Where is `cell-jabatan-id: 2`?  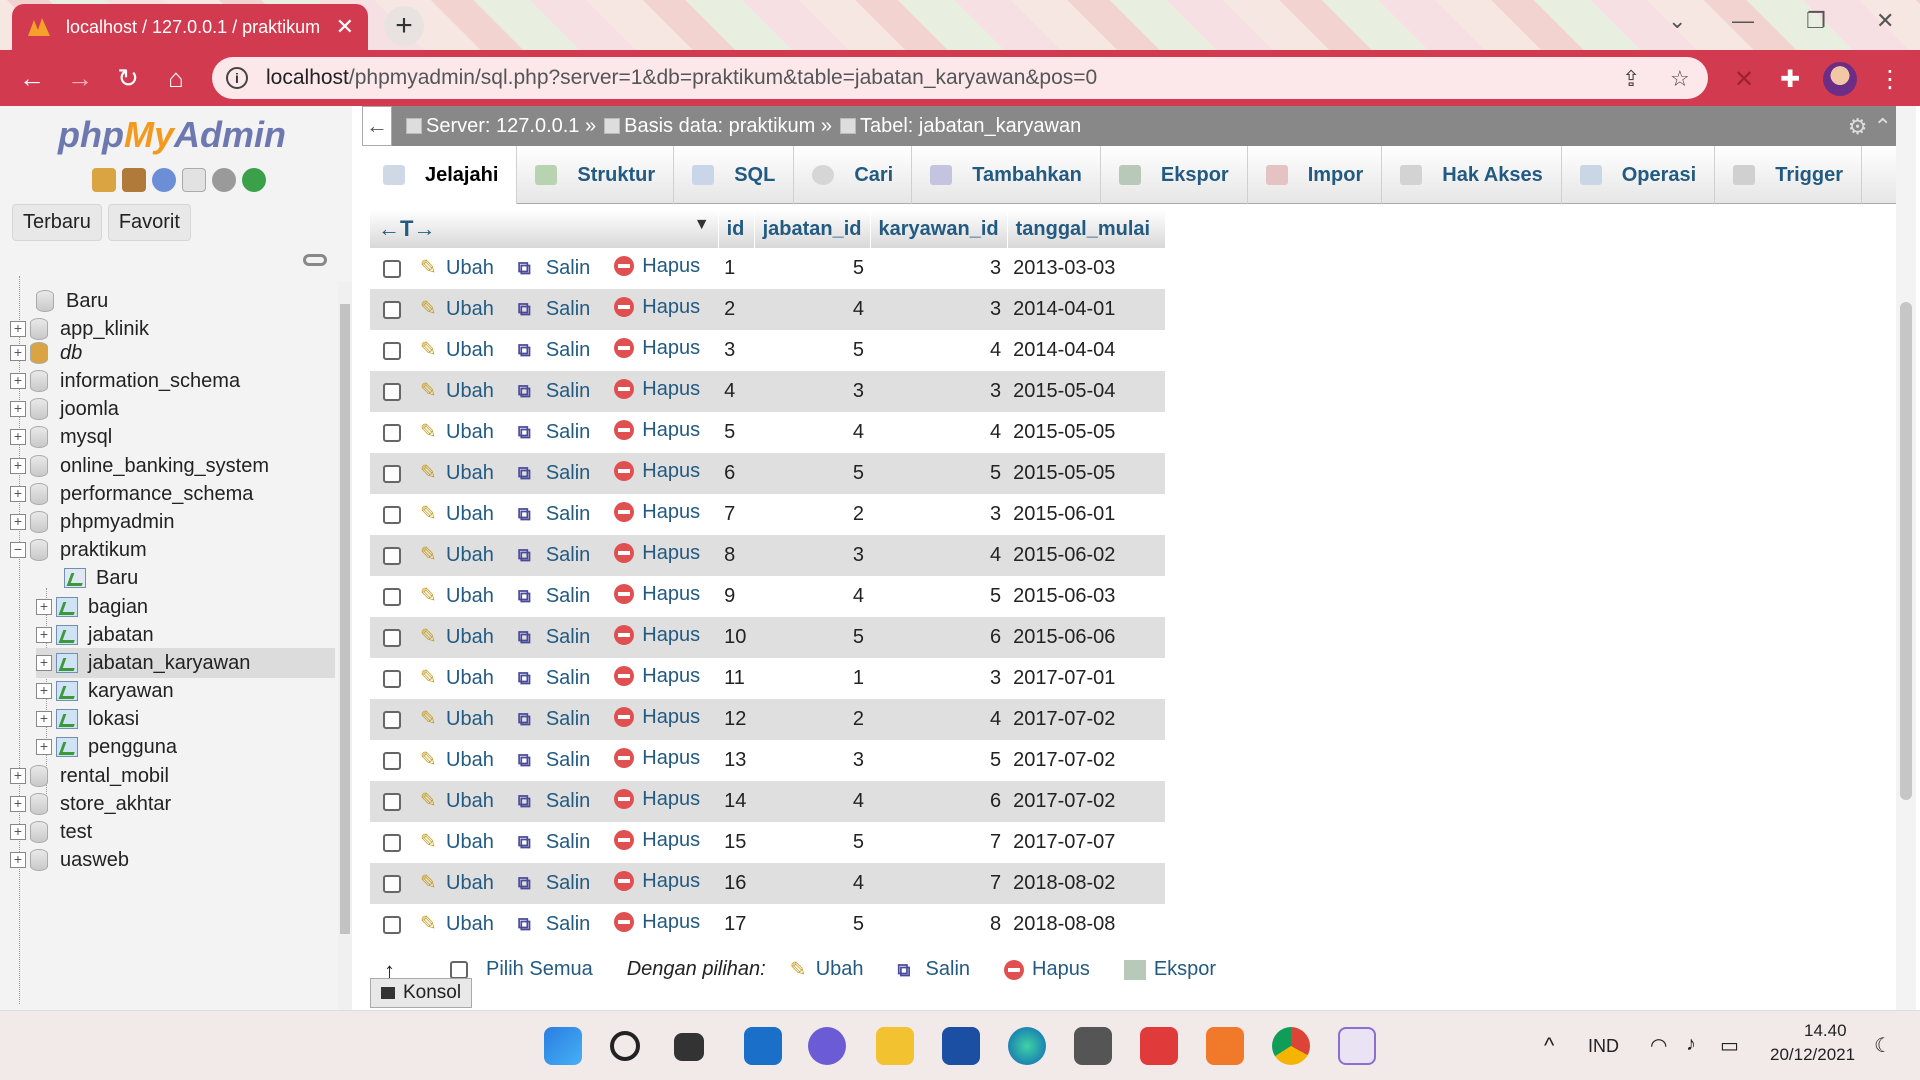
cell-jabatan-id: 2 is located at coordinates (812, 719).